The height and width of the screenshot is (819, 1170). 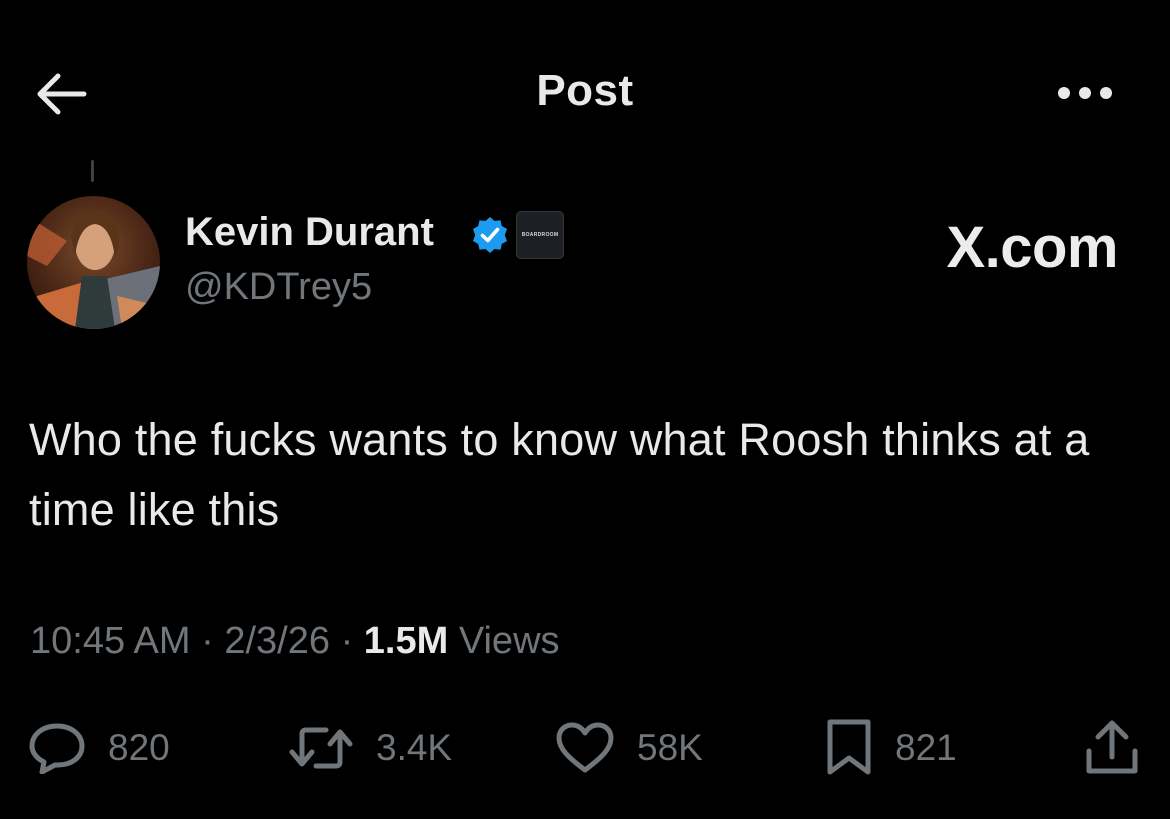 I want to click on ellipsis-icon, so click(x=1085, y=93).